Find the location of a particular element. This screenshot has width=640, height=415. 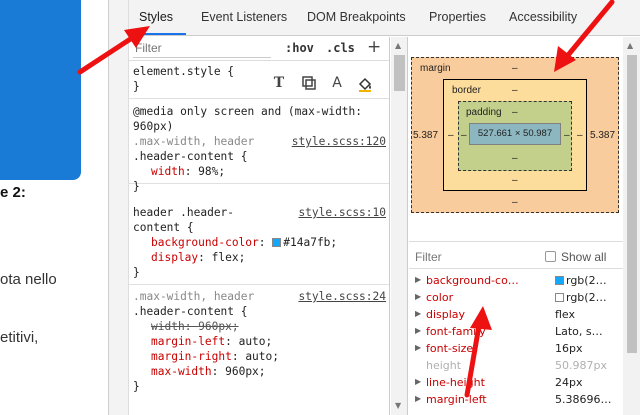

hover-state-button: :hov is located at coordinates (299, 48).